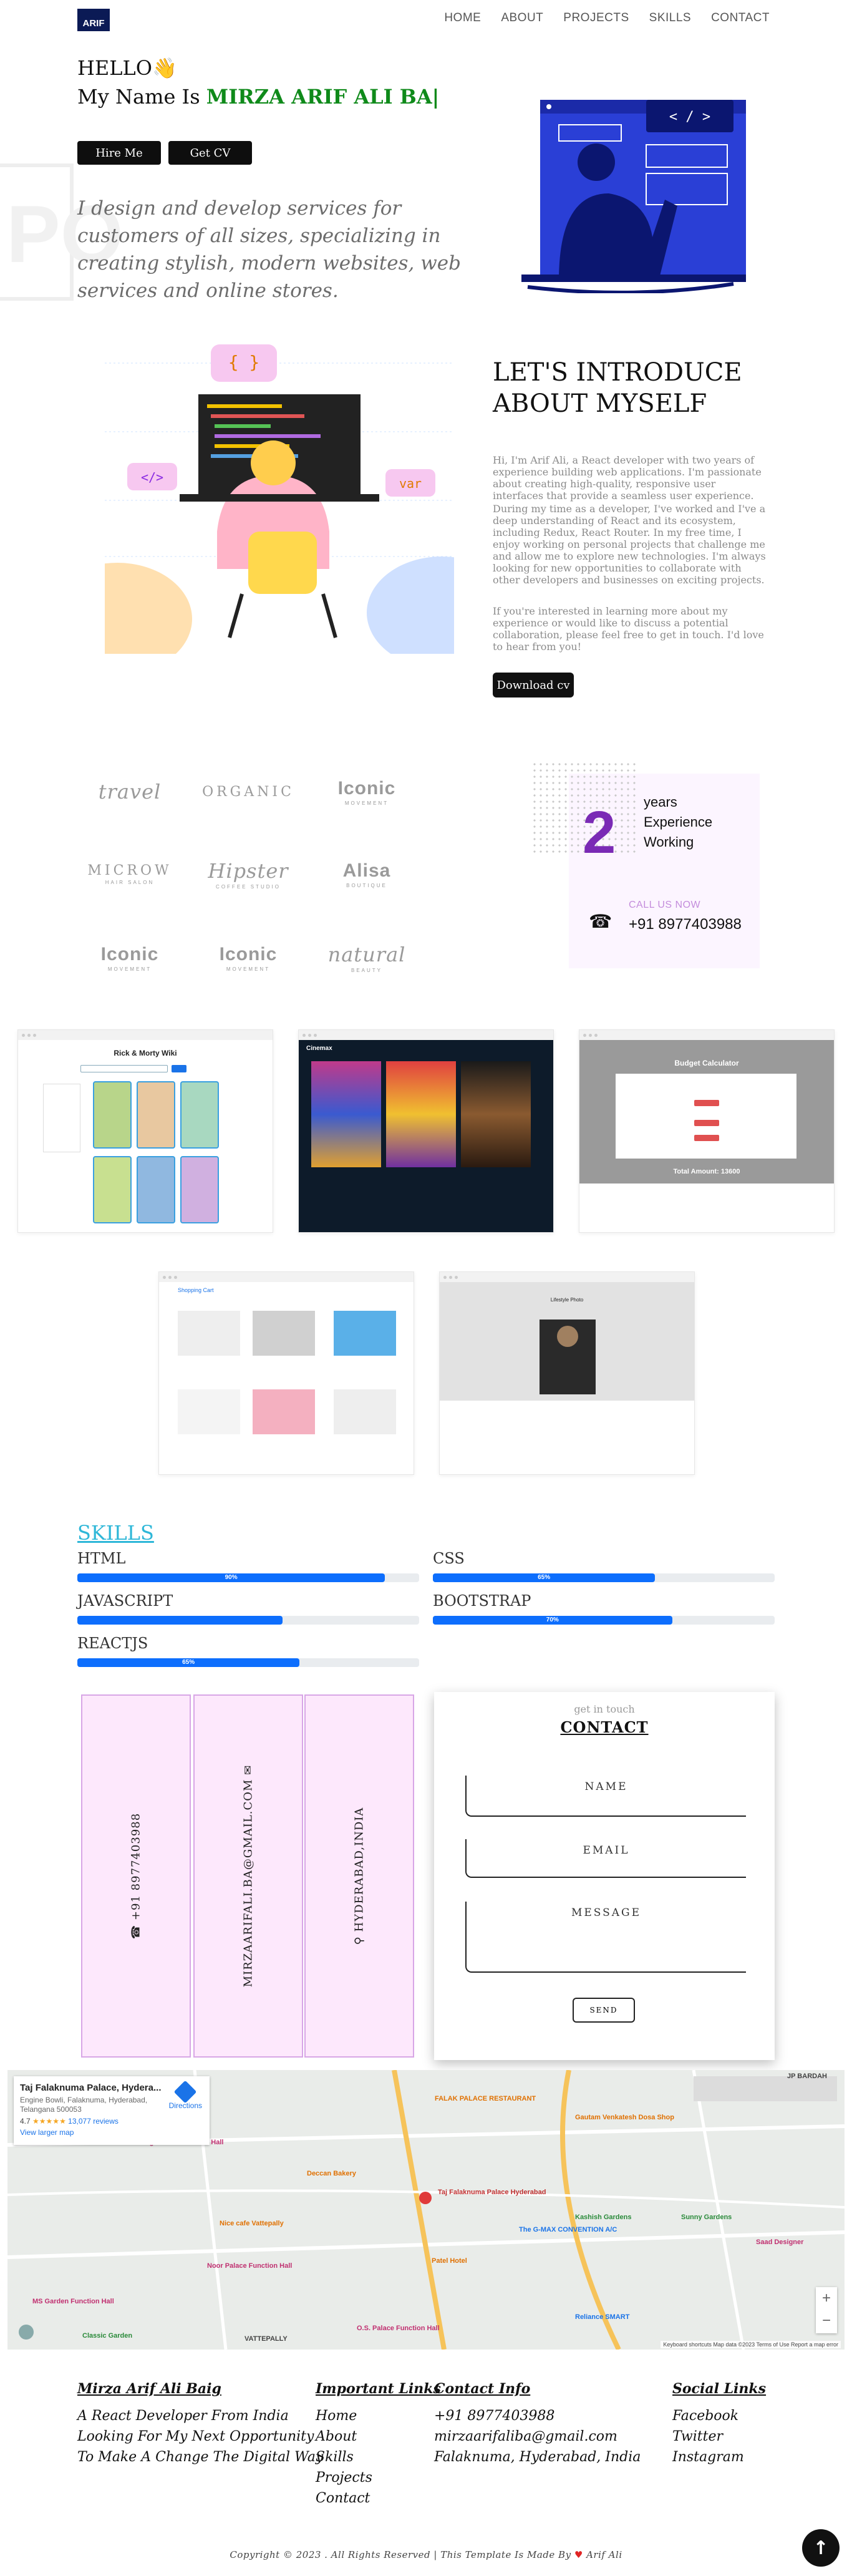  Describe the element at coordinates (185, 2092) in the screenshot. I see `directions-icon` at that location.